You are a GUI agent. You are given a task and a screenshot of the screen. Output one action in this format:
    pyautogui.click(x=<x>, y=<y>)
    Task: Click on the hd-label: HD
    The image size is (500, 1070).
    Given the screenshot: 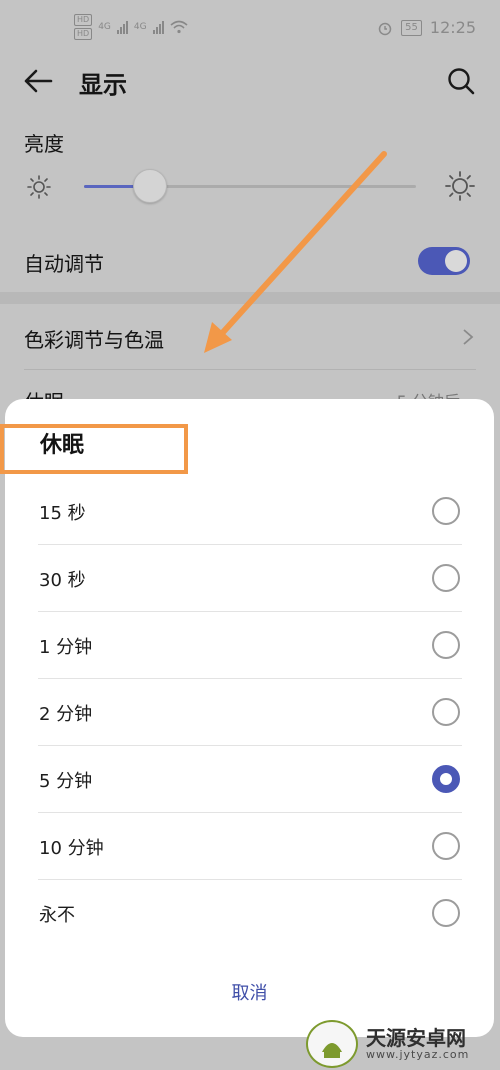 What is the action you would take?
    pyautogui.click(x=83, y=20)
    